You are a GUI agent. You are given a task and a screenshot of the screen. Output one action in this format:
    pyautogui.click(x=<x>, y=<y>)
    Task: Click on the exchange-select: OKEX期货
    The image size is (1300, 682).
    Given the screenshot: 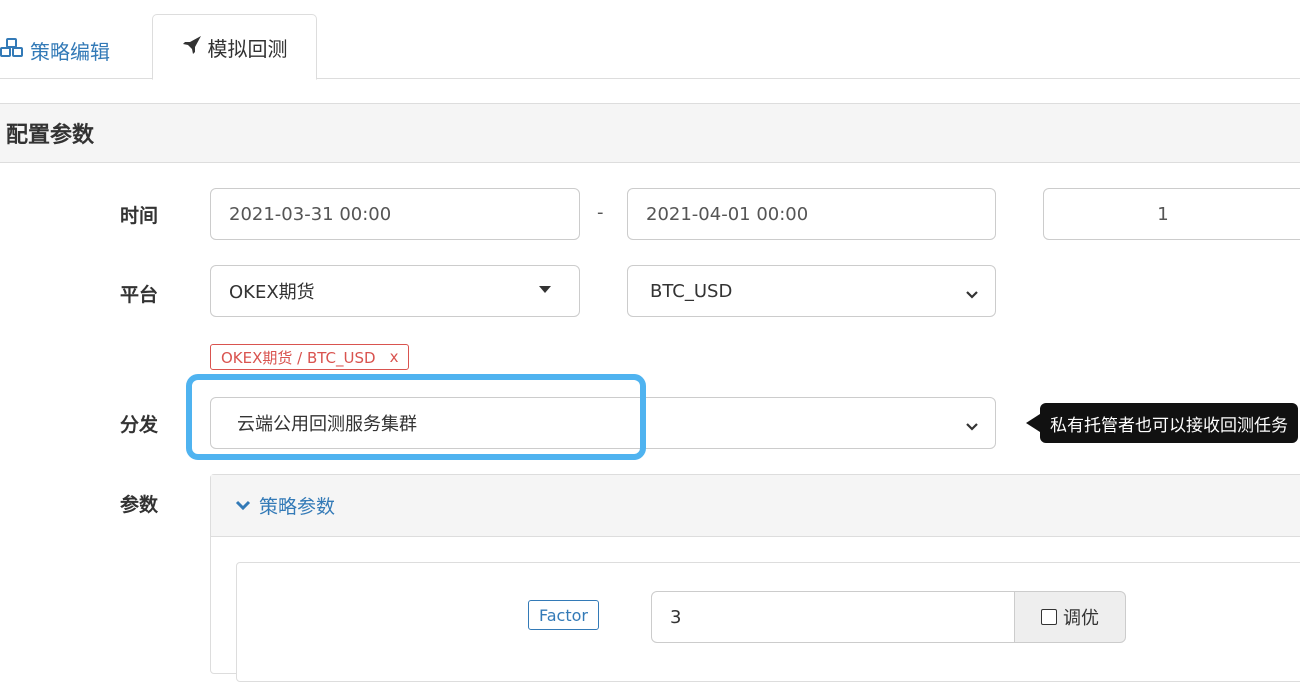 What is the action you would take?
    pyautogui.click(x=395, y=291)
    